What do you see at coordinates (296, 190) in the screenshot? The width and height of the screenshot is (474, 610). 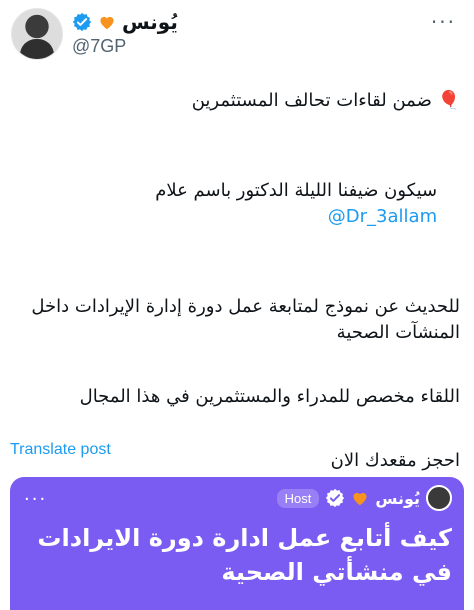 I see `post-line-3-text: سيكون ضيفنا الليلة الدكتور باسم علام` at bounding box center [296, 190].